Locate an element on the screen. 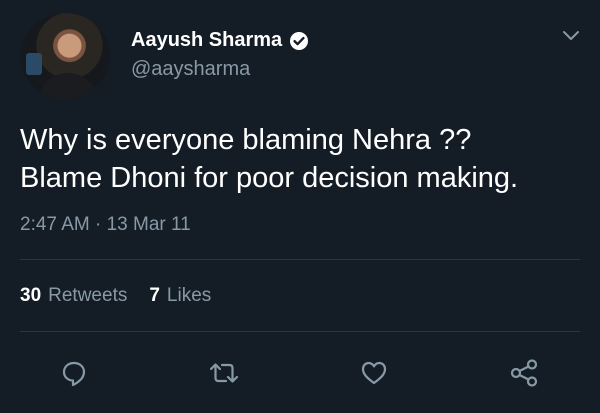 Image resolution: width=600 pixels, height=413 pixels. likes-count: 7 is located at coordinates (154, 295).